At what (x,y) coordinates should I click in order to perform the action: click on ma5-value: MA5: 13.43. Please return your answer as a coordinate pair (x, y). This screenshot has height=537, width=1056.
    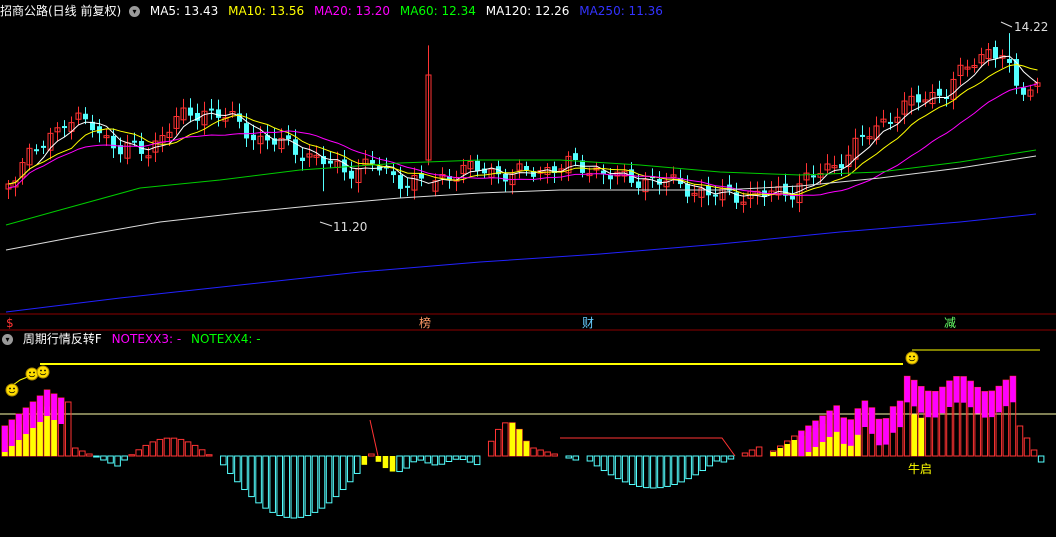
    Looking at the image, I should click on (184, 11).